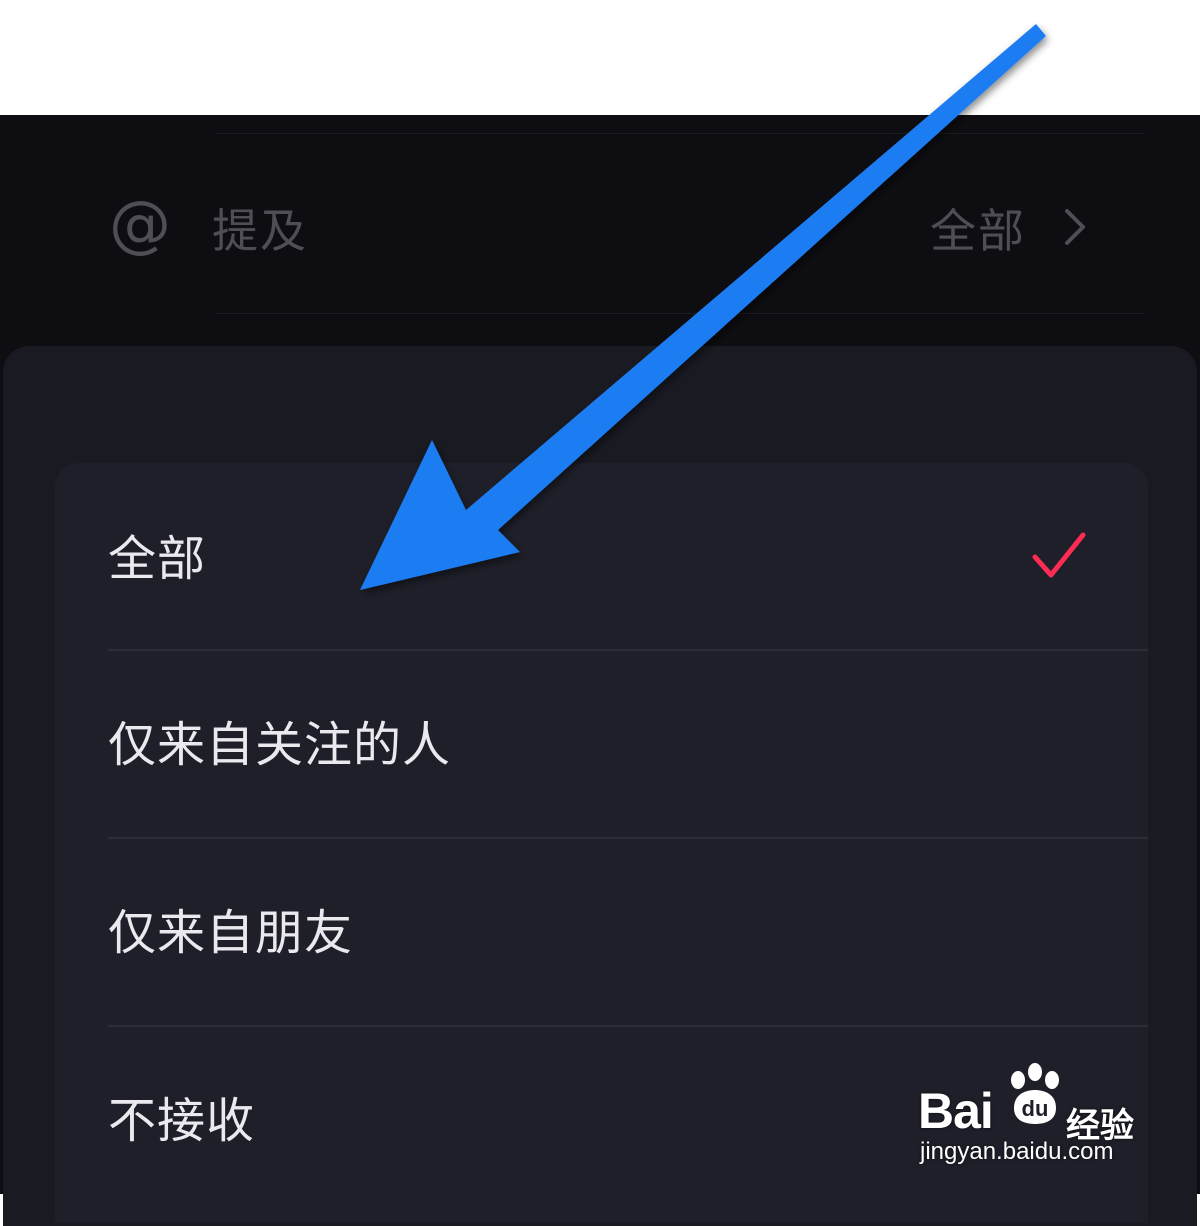  I want to click on watermark-brand: Bai, so click(956, 1111).